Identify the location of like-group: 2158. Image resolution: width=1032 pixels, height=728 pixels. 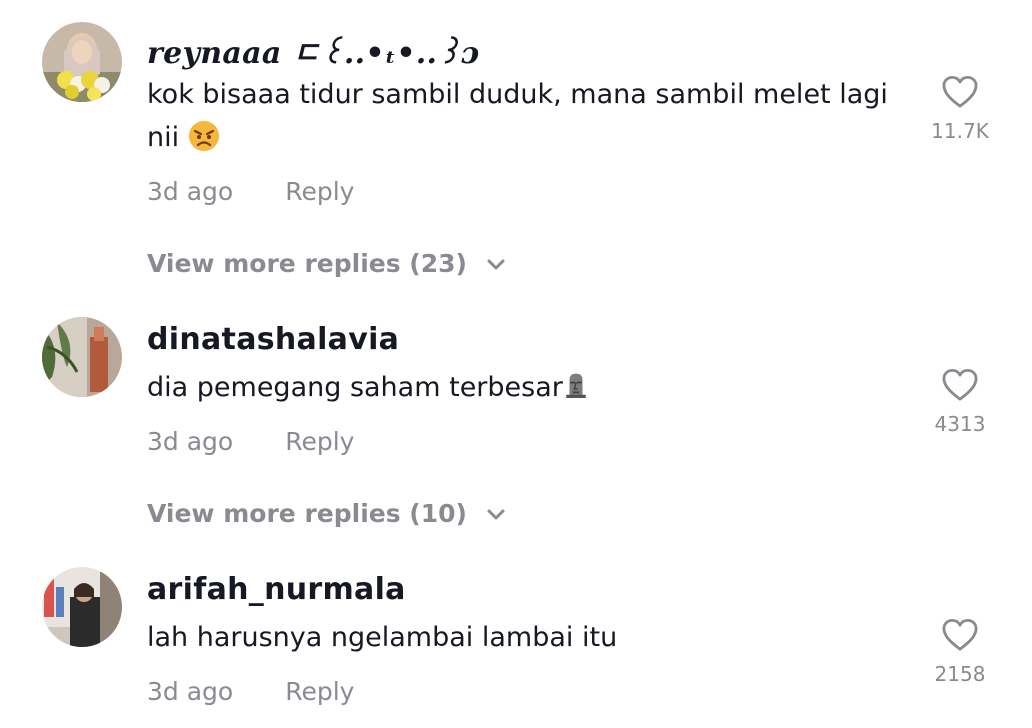
(960, 652).